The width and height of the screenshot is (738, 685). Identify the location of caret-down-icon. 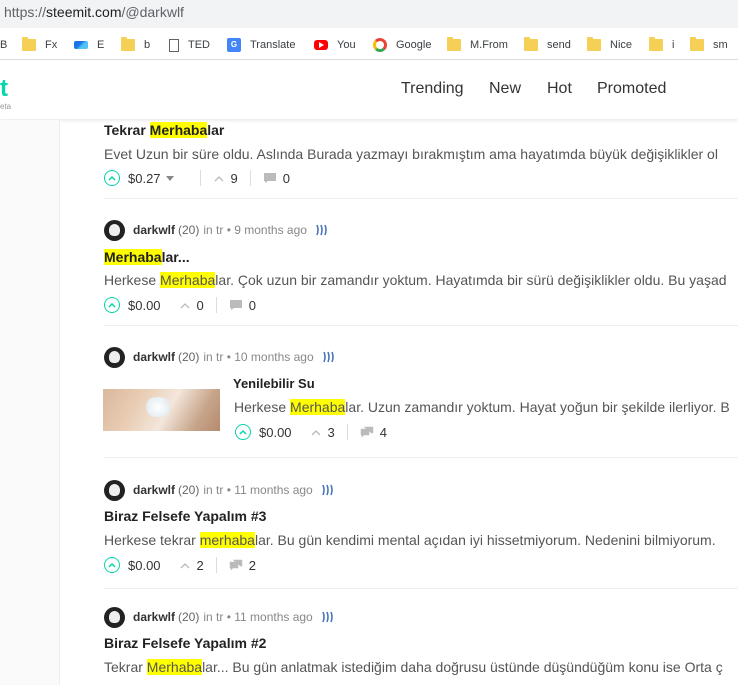
(169, 178).